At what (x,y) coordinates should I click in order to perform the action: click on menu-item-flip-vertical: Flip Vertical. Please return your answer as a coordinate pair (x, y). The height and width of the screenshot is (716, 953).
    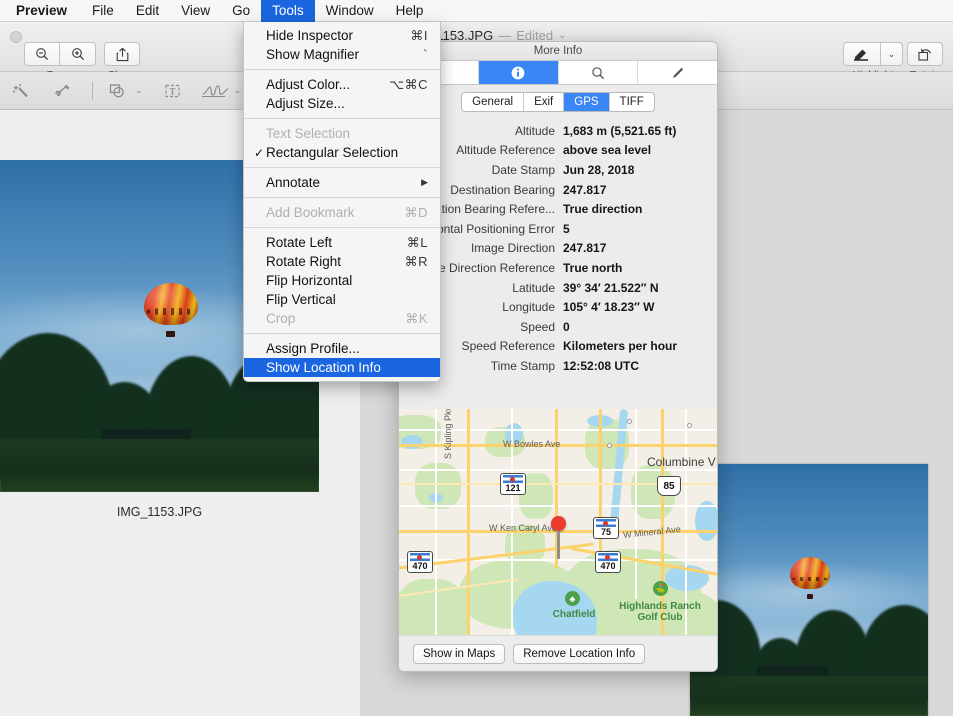
    Looking at the image, I should click on (342, 299).